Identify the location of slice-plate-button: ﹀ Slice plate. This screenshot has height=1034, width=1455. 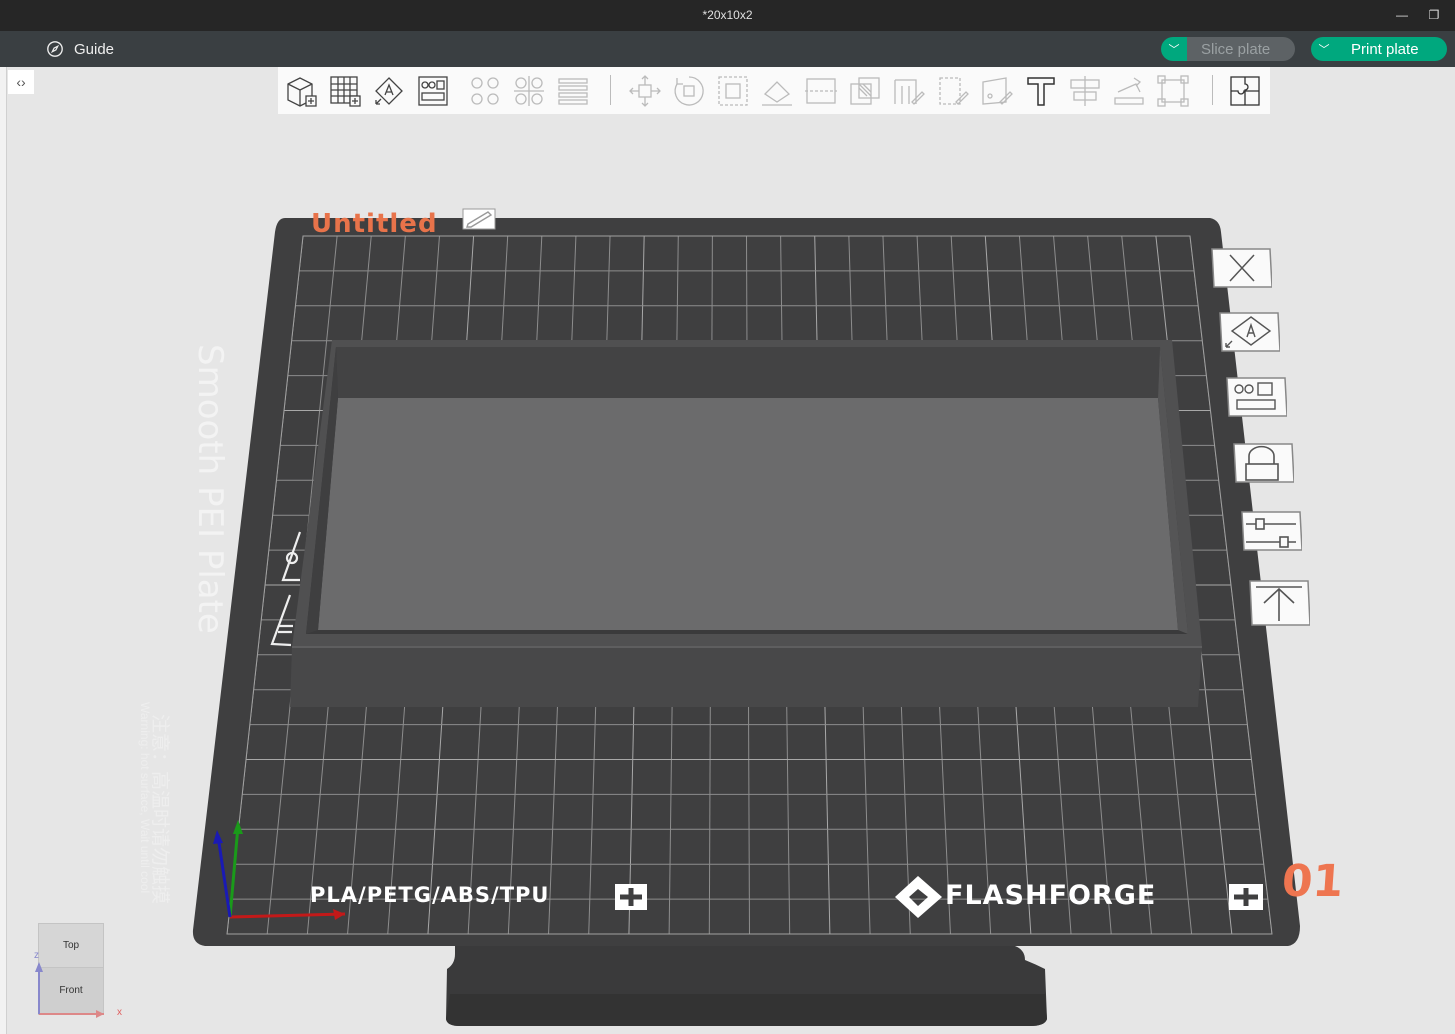
(1228, 49).